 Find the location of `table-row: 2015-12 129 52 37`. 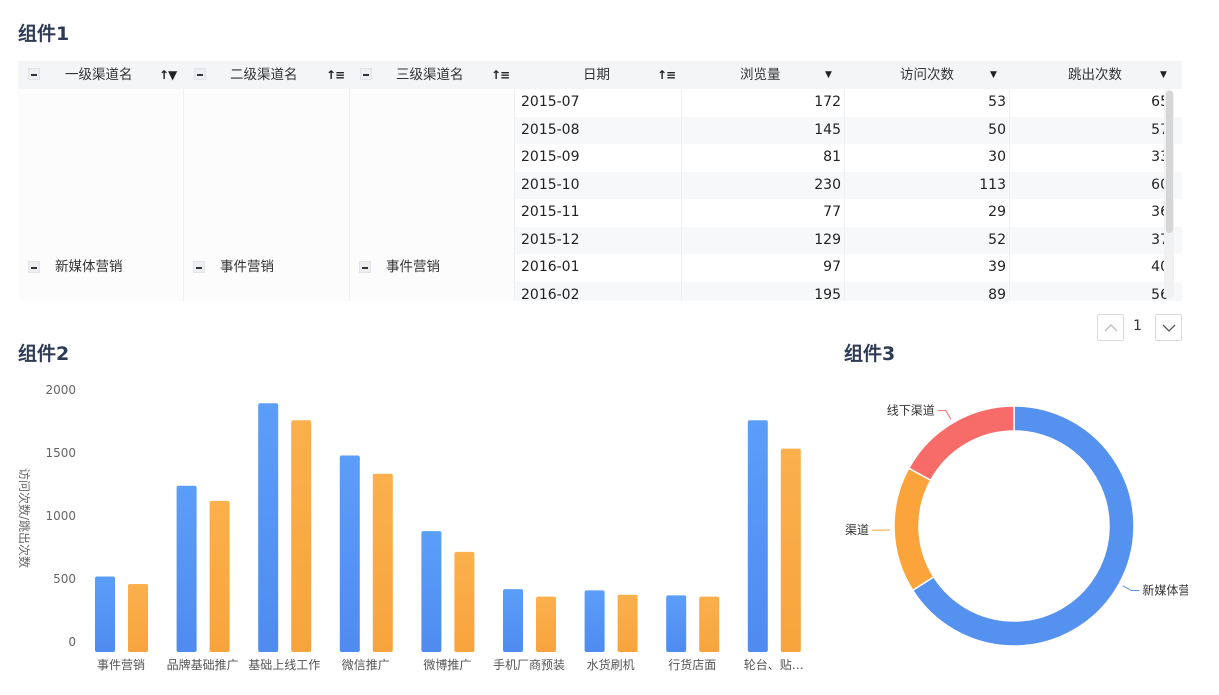

table-row: 2015-12 129 52 37 is located at coordinates (848, 240).